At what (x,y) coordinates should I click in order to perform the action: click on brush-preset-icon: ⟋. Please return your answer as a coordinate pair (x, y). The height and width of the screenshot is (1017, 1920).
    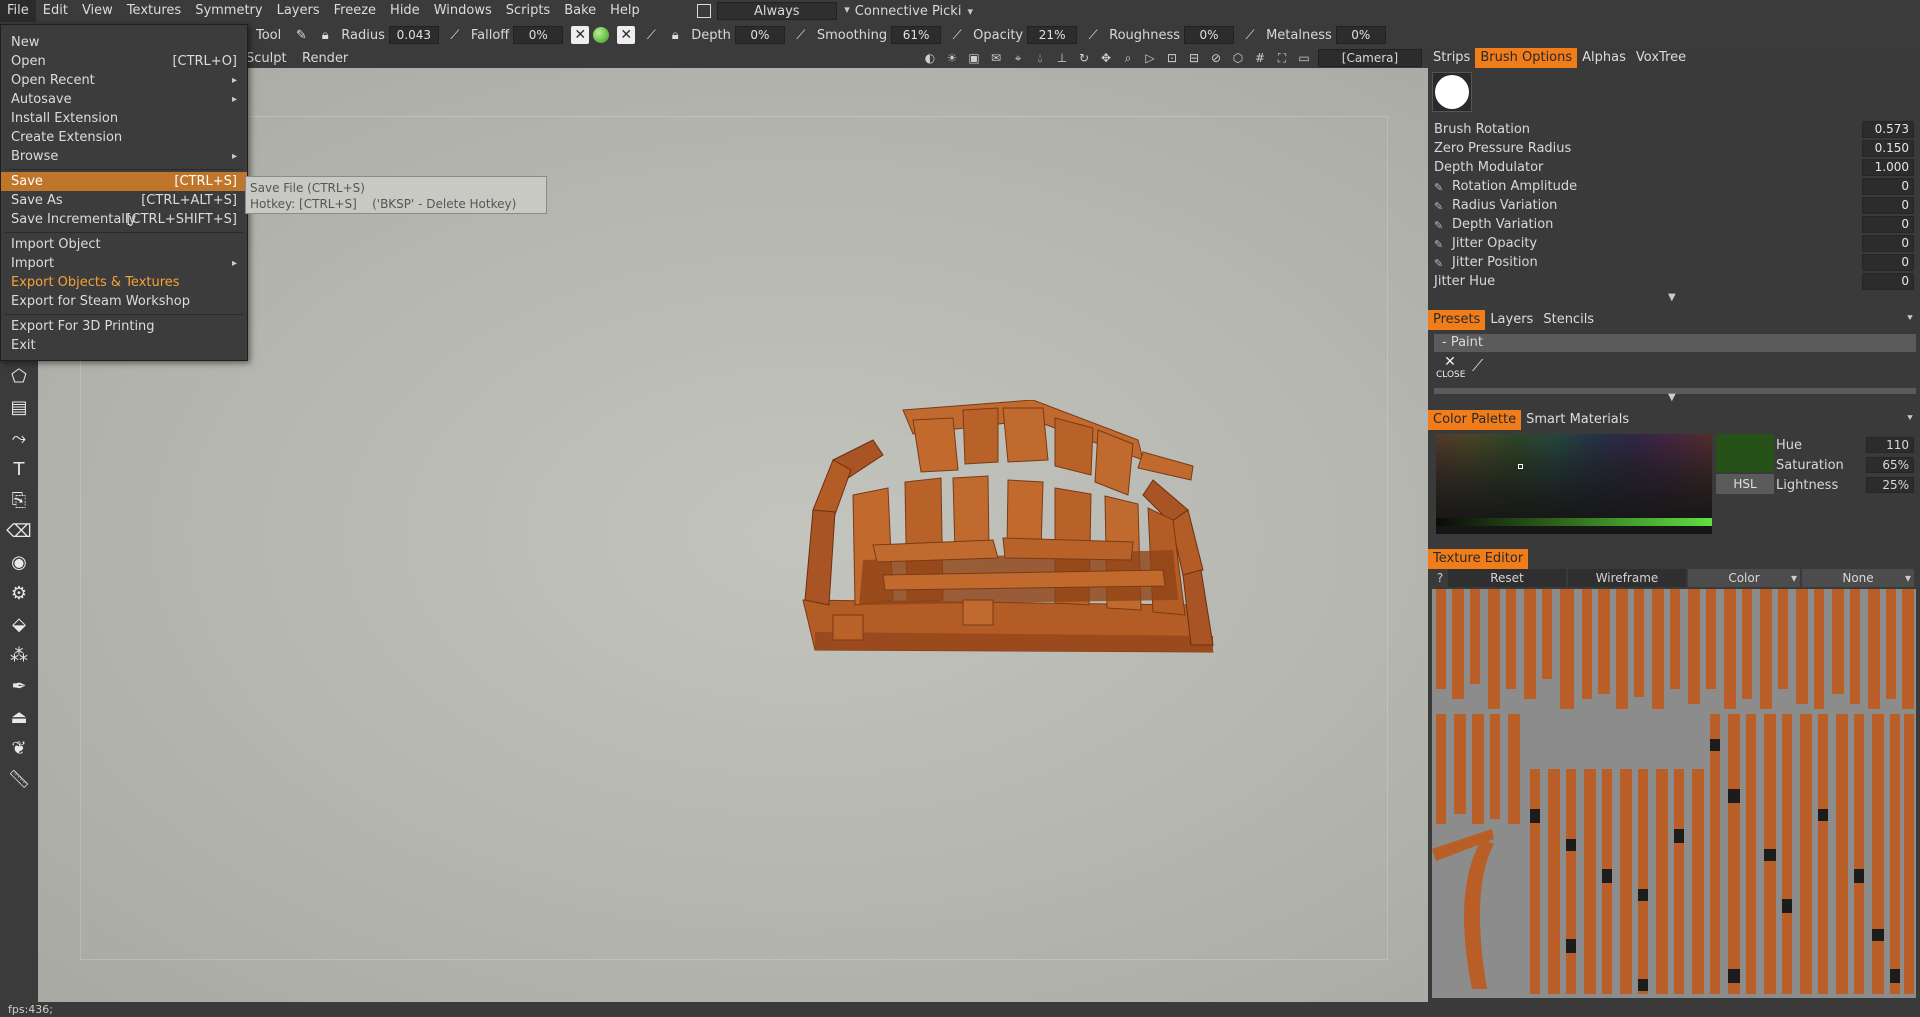
    Looking at the image, I should click on (1483, 367).